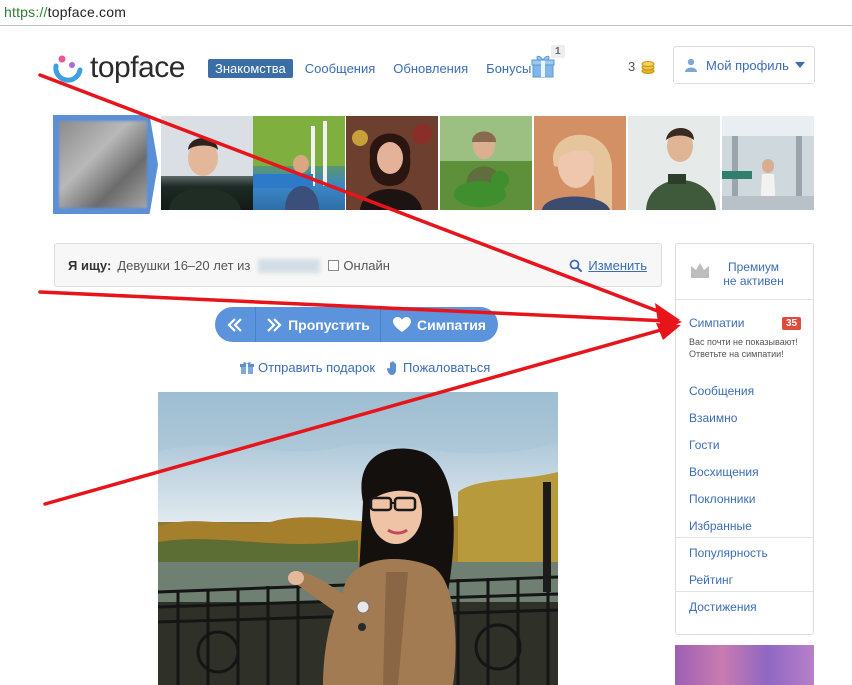 The image size is (852, 685). I want to click on sidebar-item-popularity: Популярность, so click(728, 553).